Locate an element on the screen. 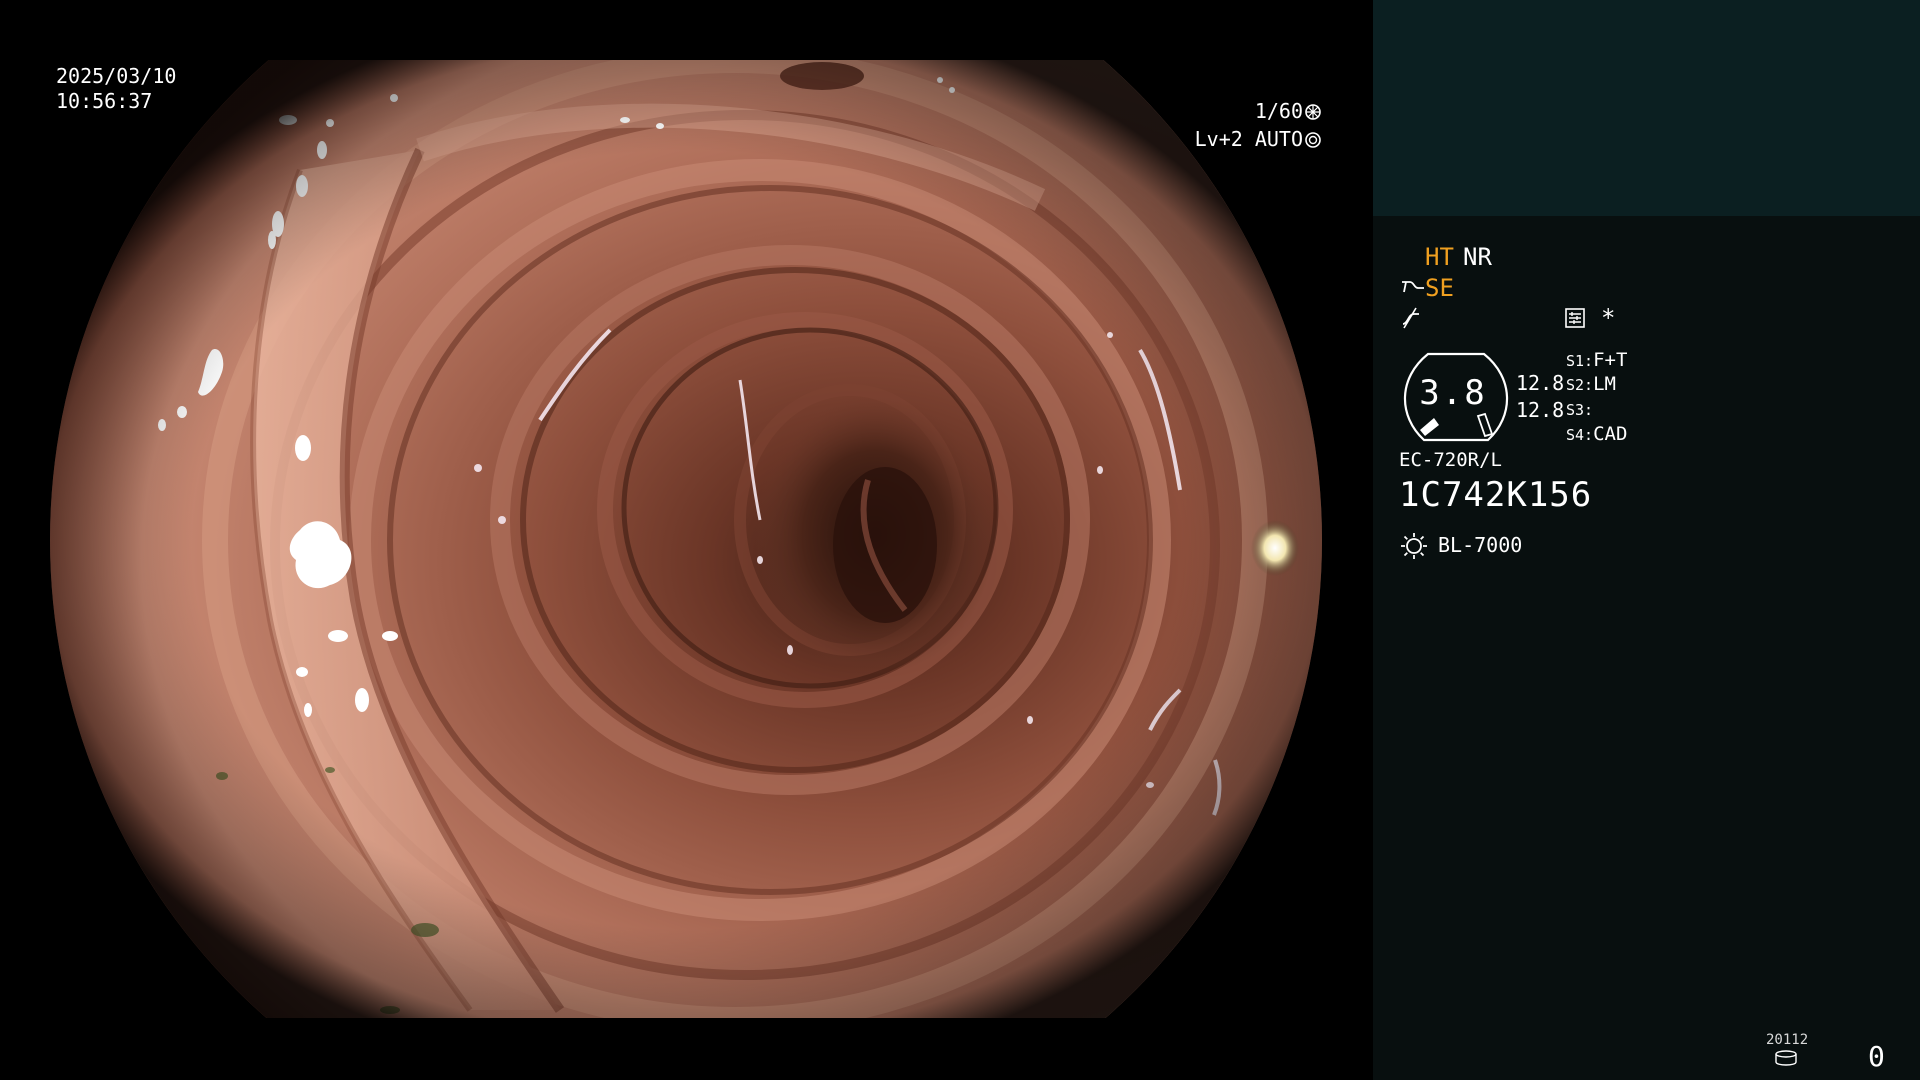  shutter-speed-row: 1/60 is located at coordinates (1288, 111).